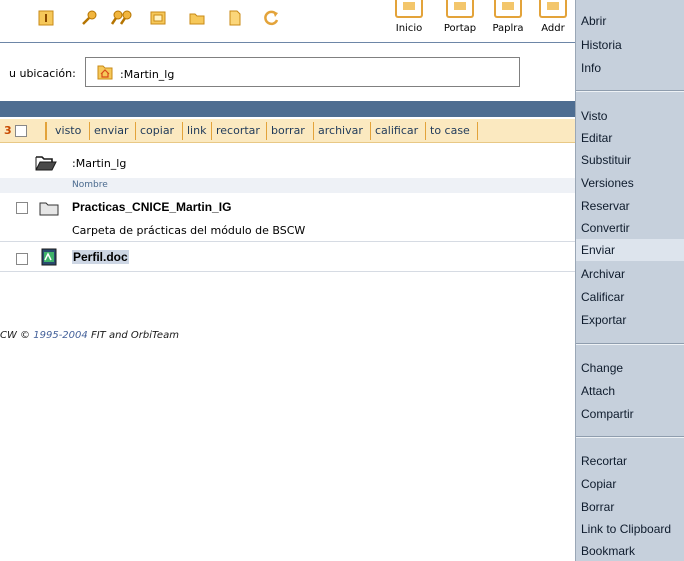 Image resolution: width=684 pixels, height=561 pixels. Describe the element at coordinates (409, 20) in the screenshot. I see `inicio-button: Inicio` at that location.